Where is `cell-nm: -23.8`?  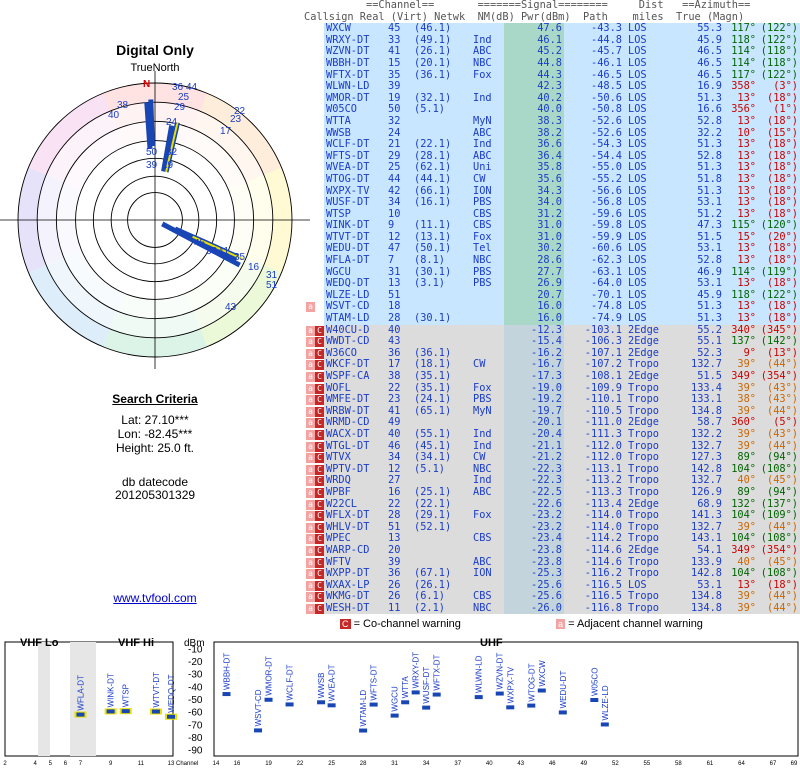 cell-nm: -23.8 is located at coordinates (546, 549).